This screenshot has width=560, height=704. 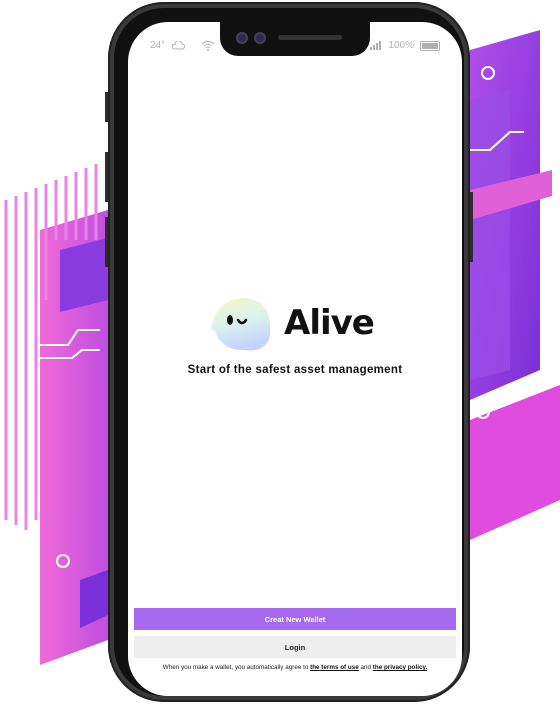 I want to click on battery-percent: 100%, so click(x=401, y=45).